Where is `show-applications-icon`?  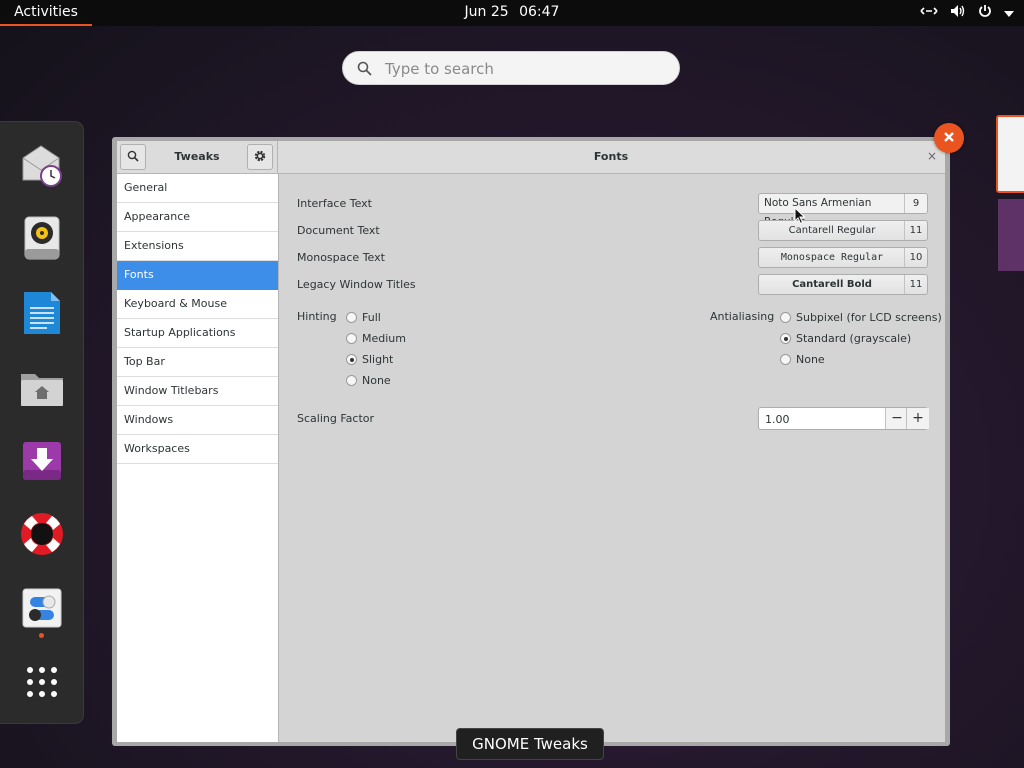
show-applications-icon is located at coordinates (42, 682).